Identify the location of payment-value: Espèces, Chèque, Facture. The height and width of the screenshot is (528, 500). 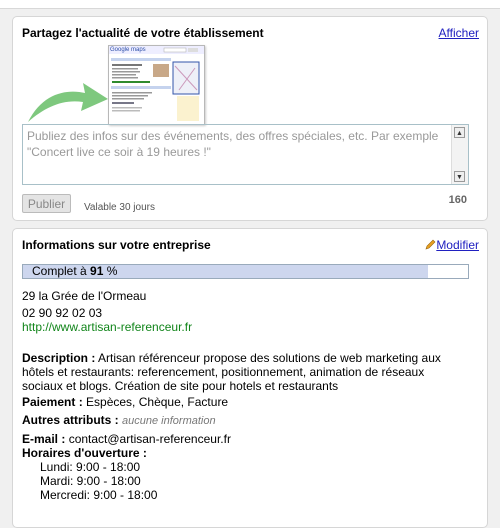
(157, 402).